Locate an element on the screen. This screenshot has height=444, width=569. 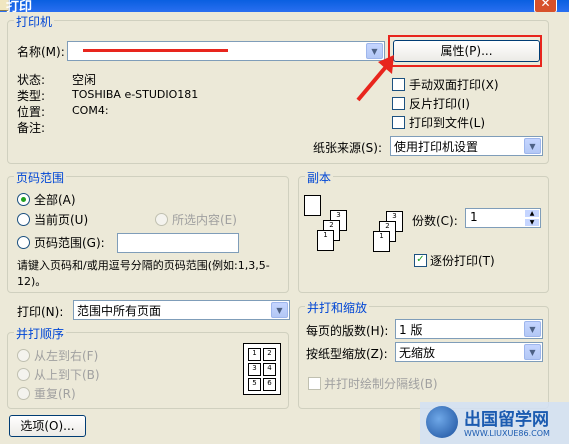
grid-page-5: 5 is located at coordinates (254, 384).